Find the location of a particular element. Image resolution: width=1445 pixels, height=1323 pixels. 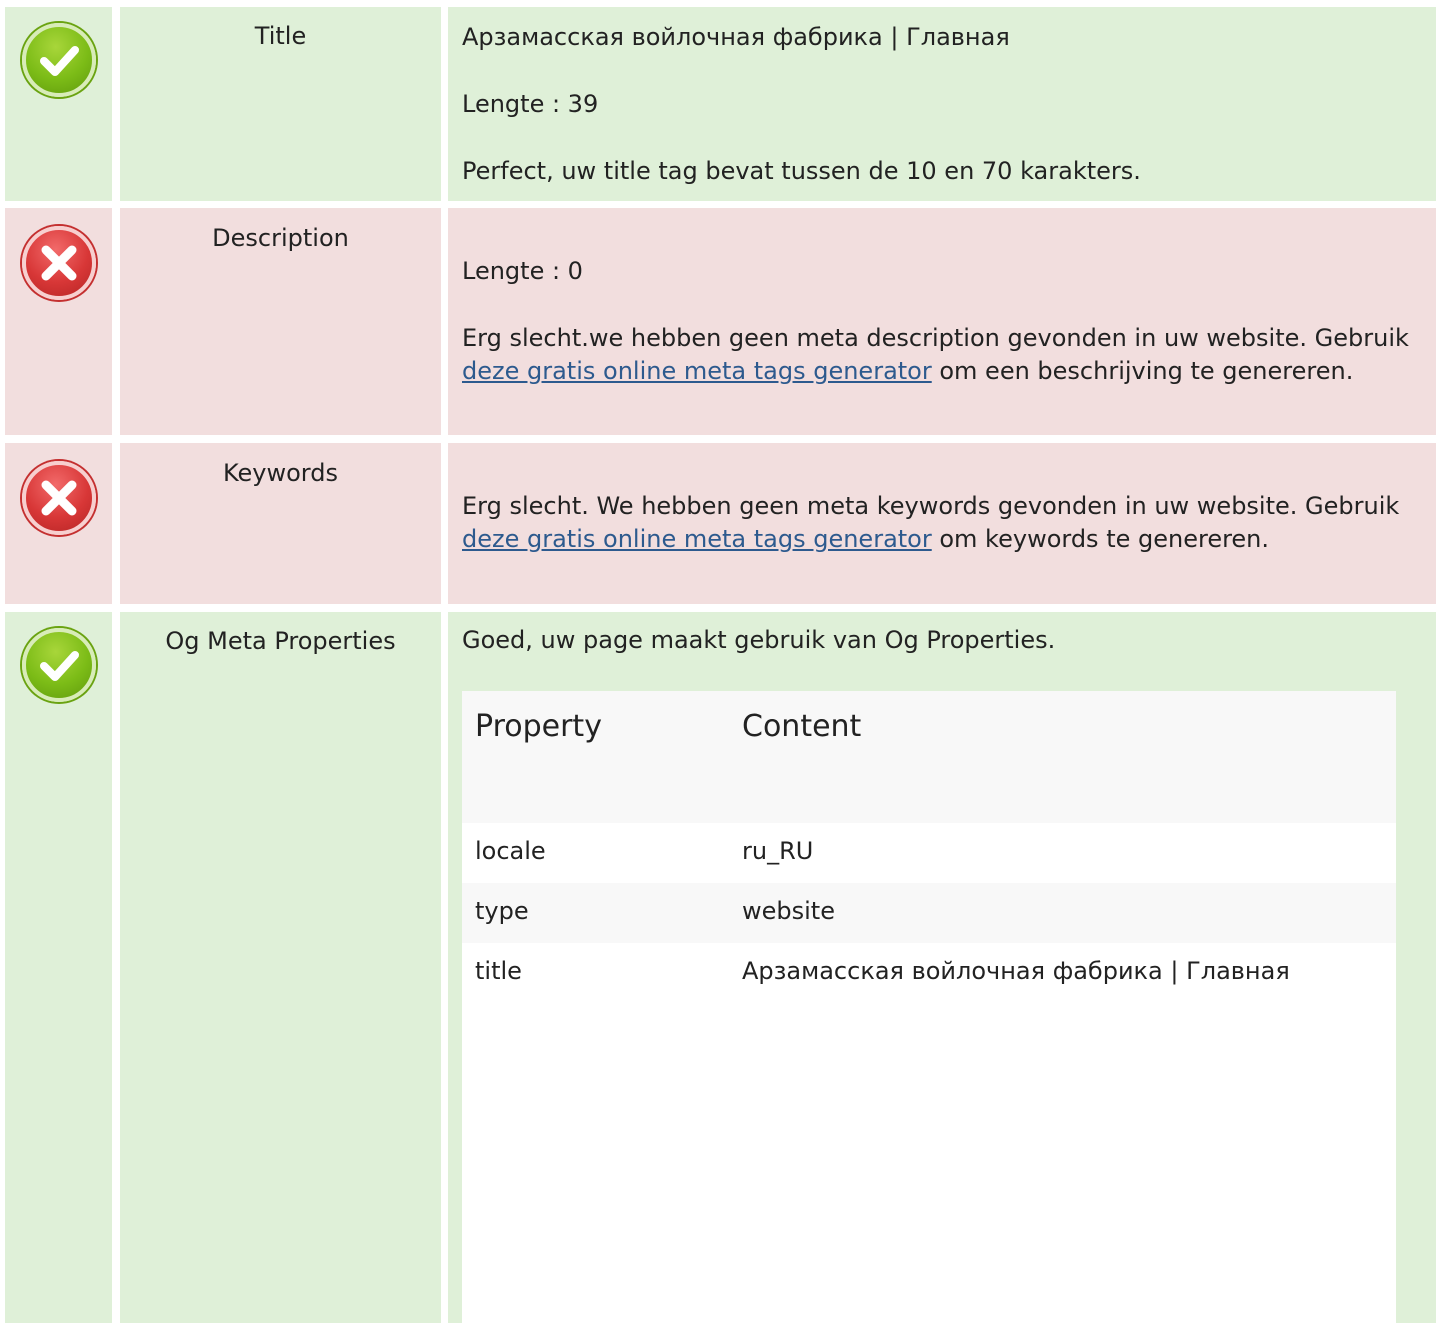

cell-property: locale is located at coordinates (510, 851).